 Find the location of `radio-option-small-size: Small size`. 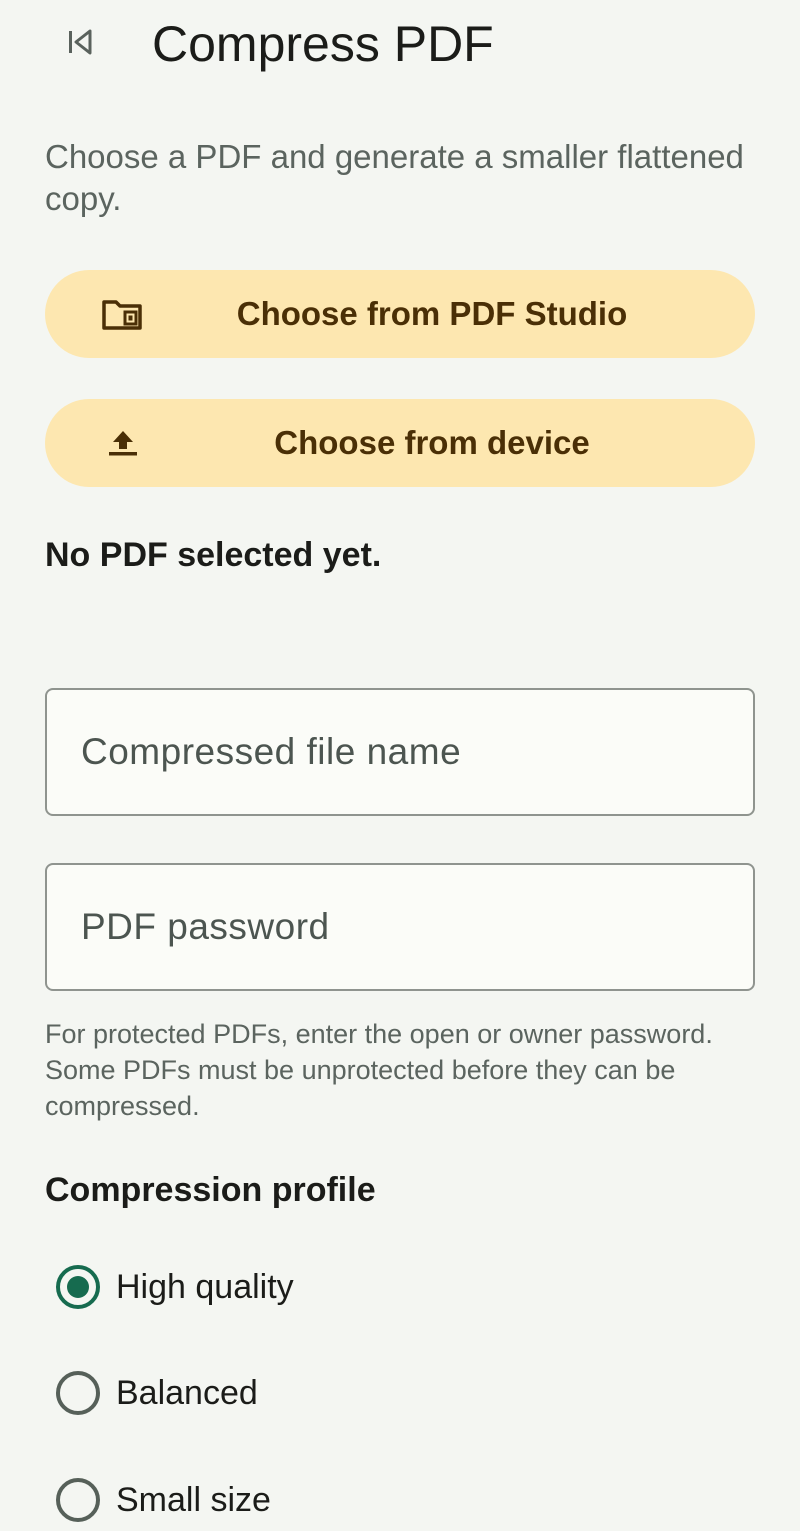

radio-option-small-size: Small size is located at coordinates (163, 1500).